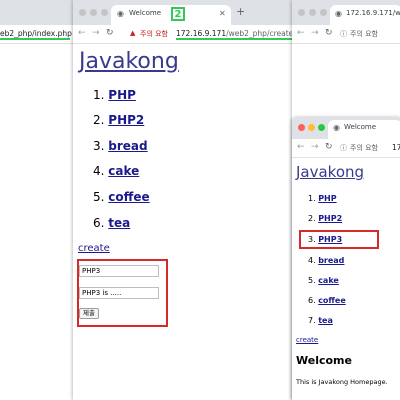 The width and height of the screenshot is (400, 400). What do you see at coordinates (222, 13) in the screenshot?
I see `tab-close-icon: ✕` at bounding box center [222, 13].